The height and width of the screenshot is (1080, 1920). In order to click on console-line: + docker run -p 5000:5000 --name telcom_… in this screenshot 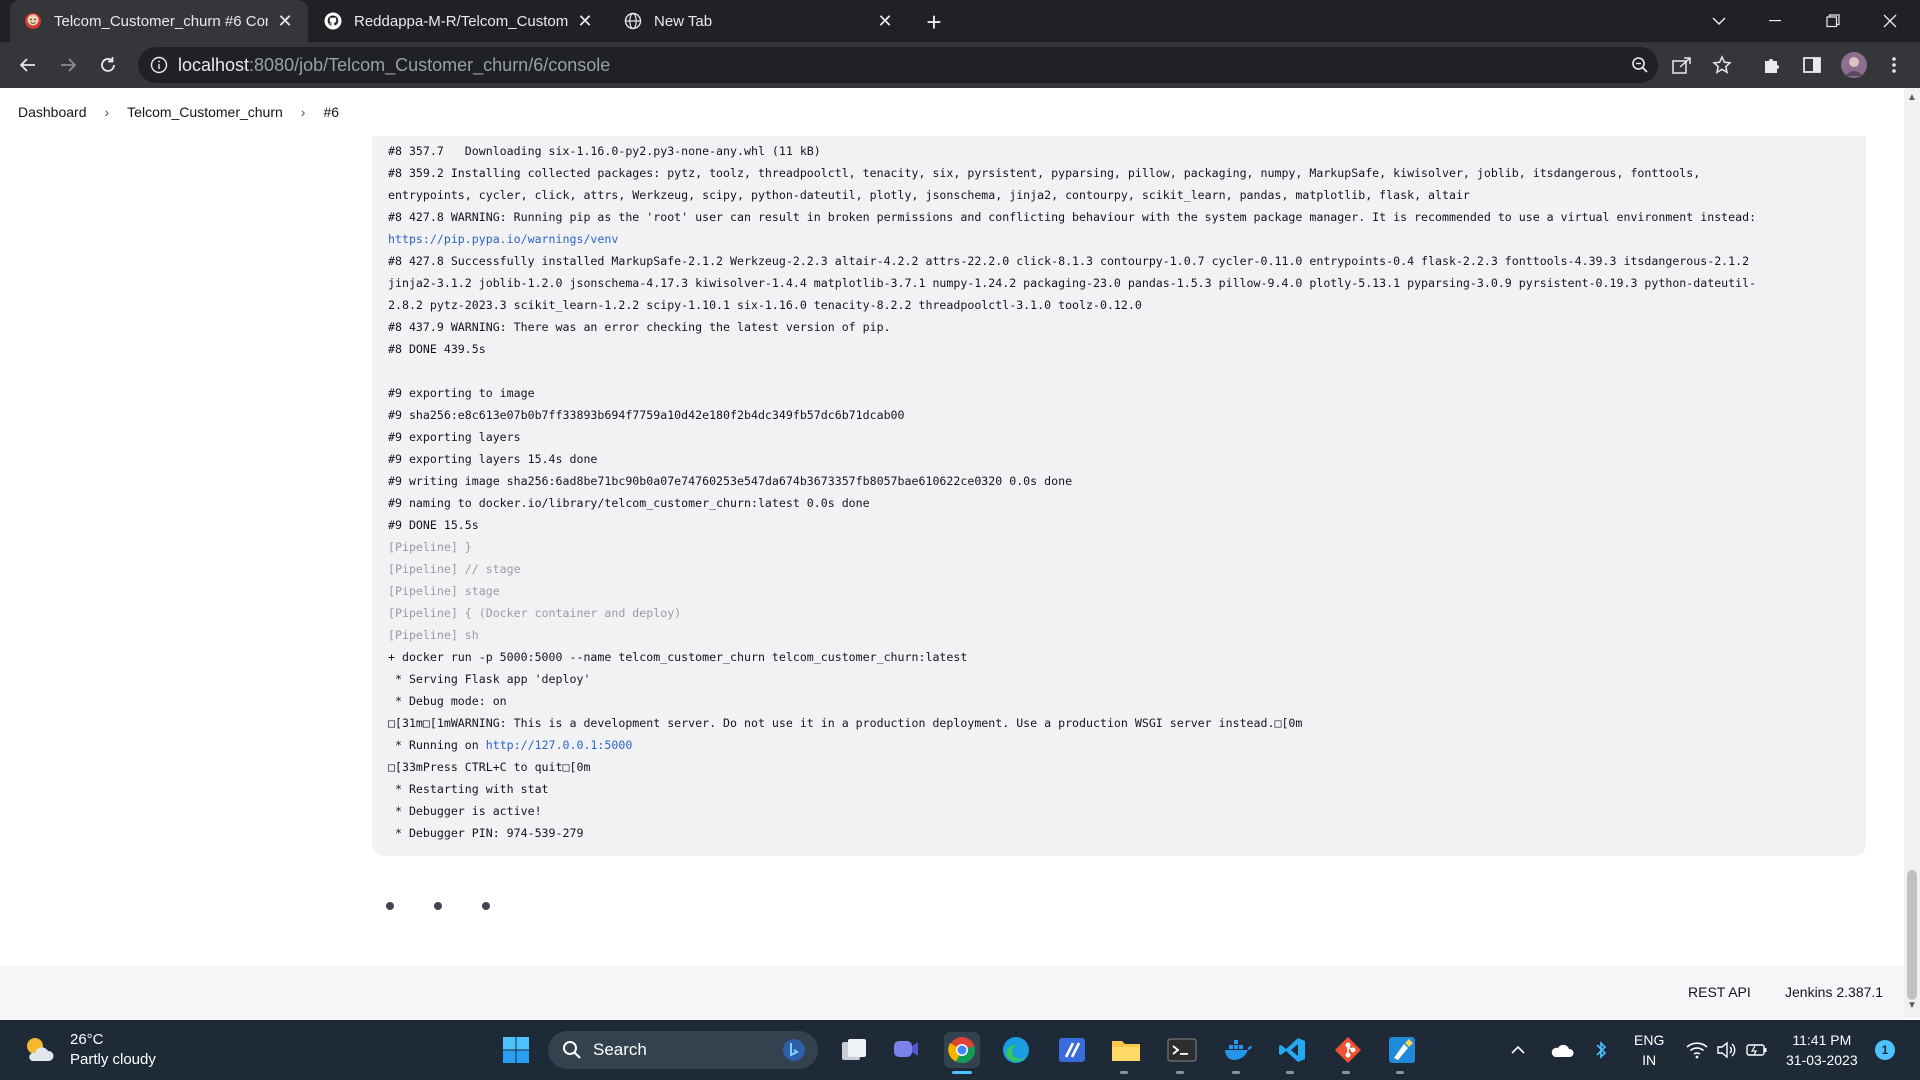, I will do `click(1119, 657)`.